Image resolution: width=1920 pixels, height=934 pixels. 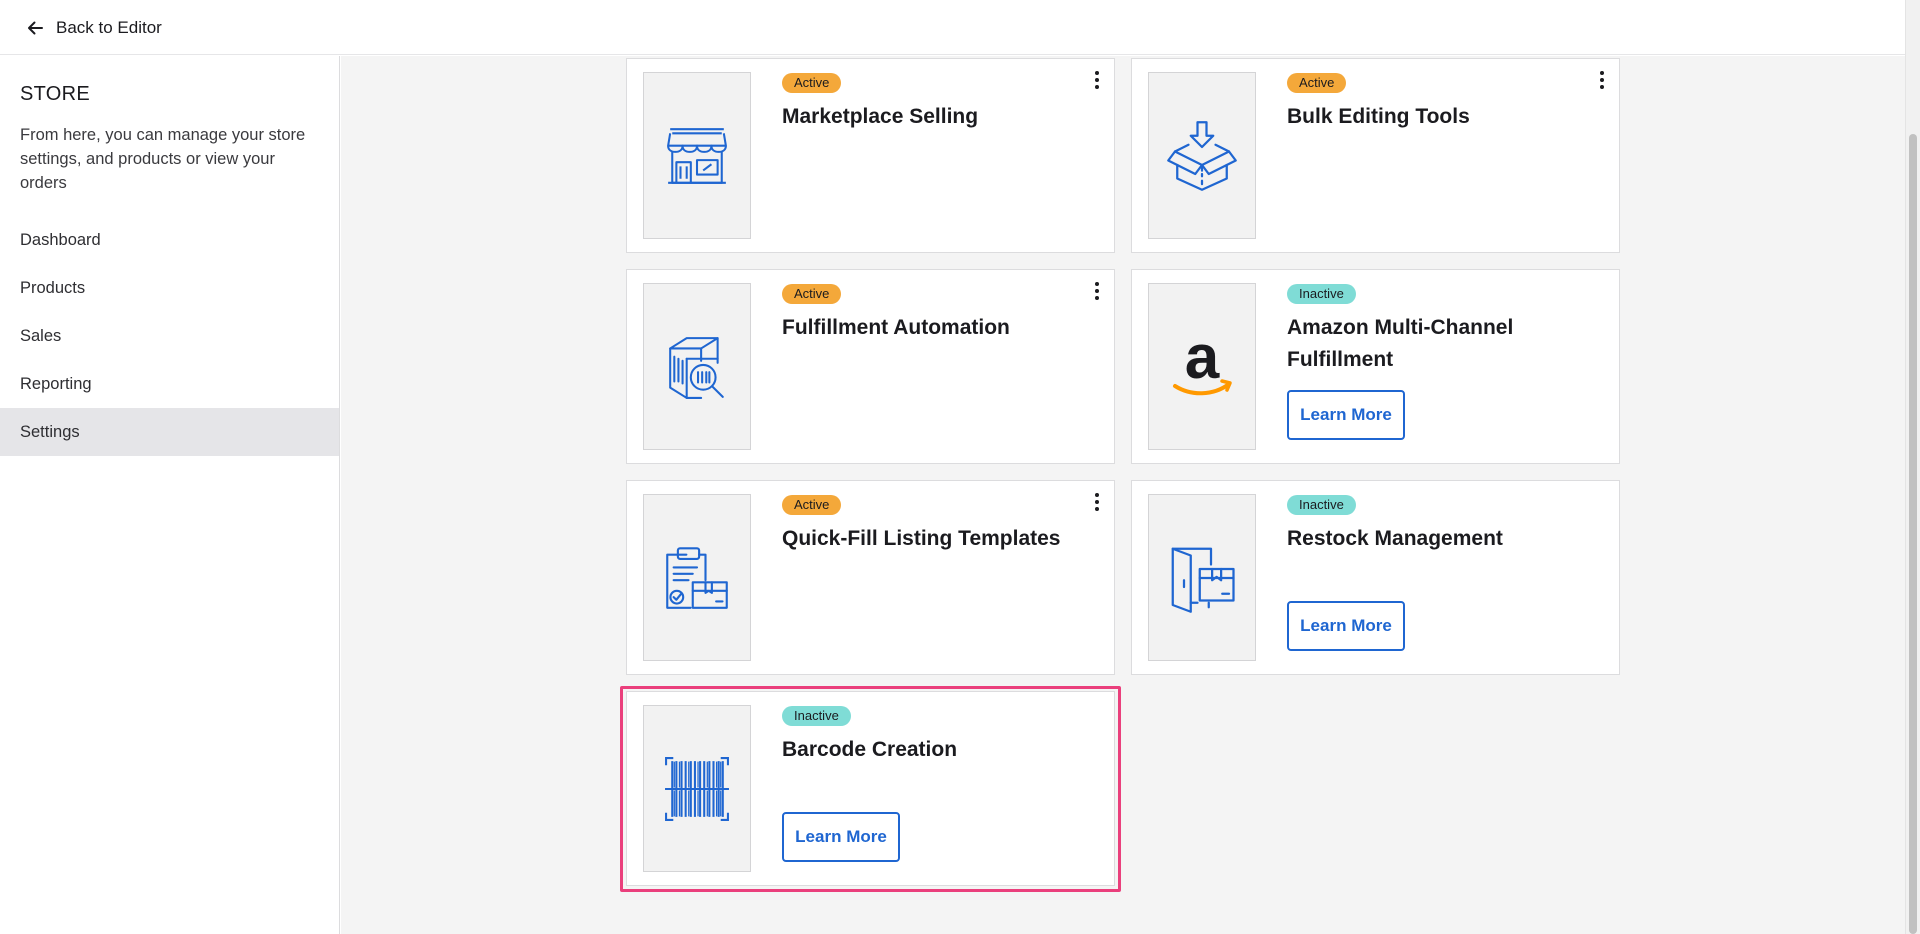 I want to click on app-title: Amazon Multi-Channel Fulfillment, so click(x=1400, y=343).